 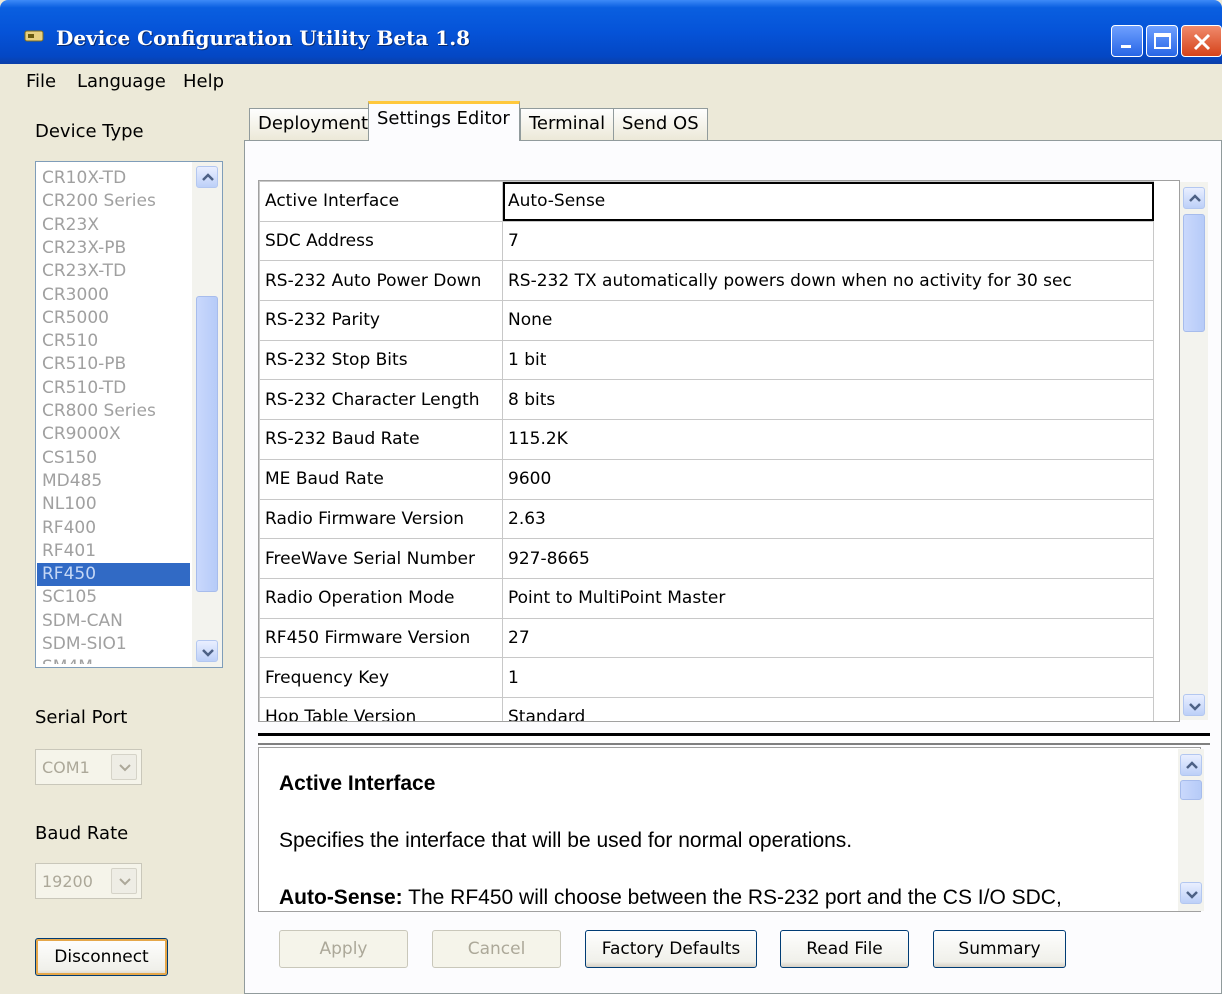 I want to click on setting-value: Point to MultiPoint Master, so click(x=828, y=598).